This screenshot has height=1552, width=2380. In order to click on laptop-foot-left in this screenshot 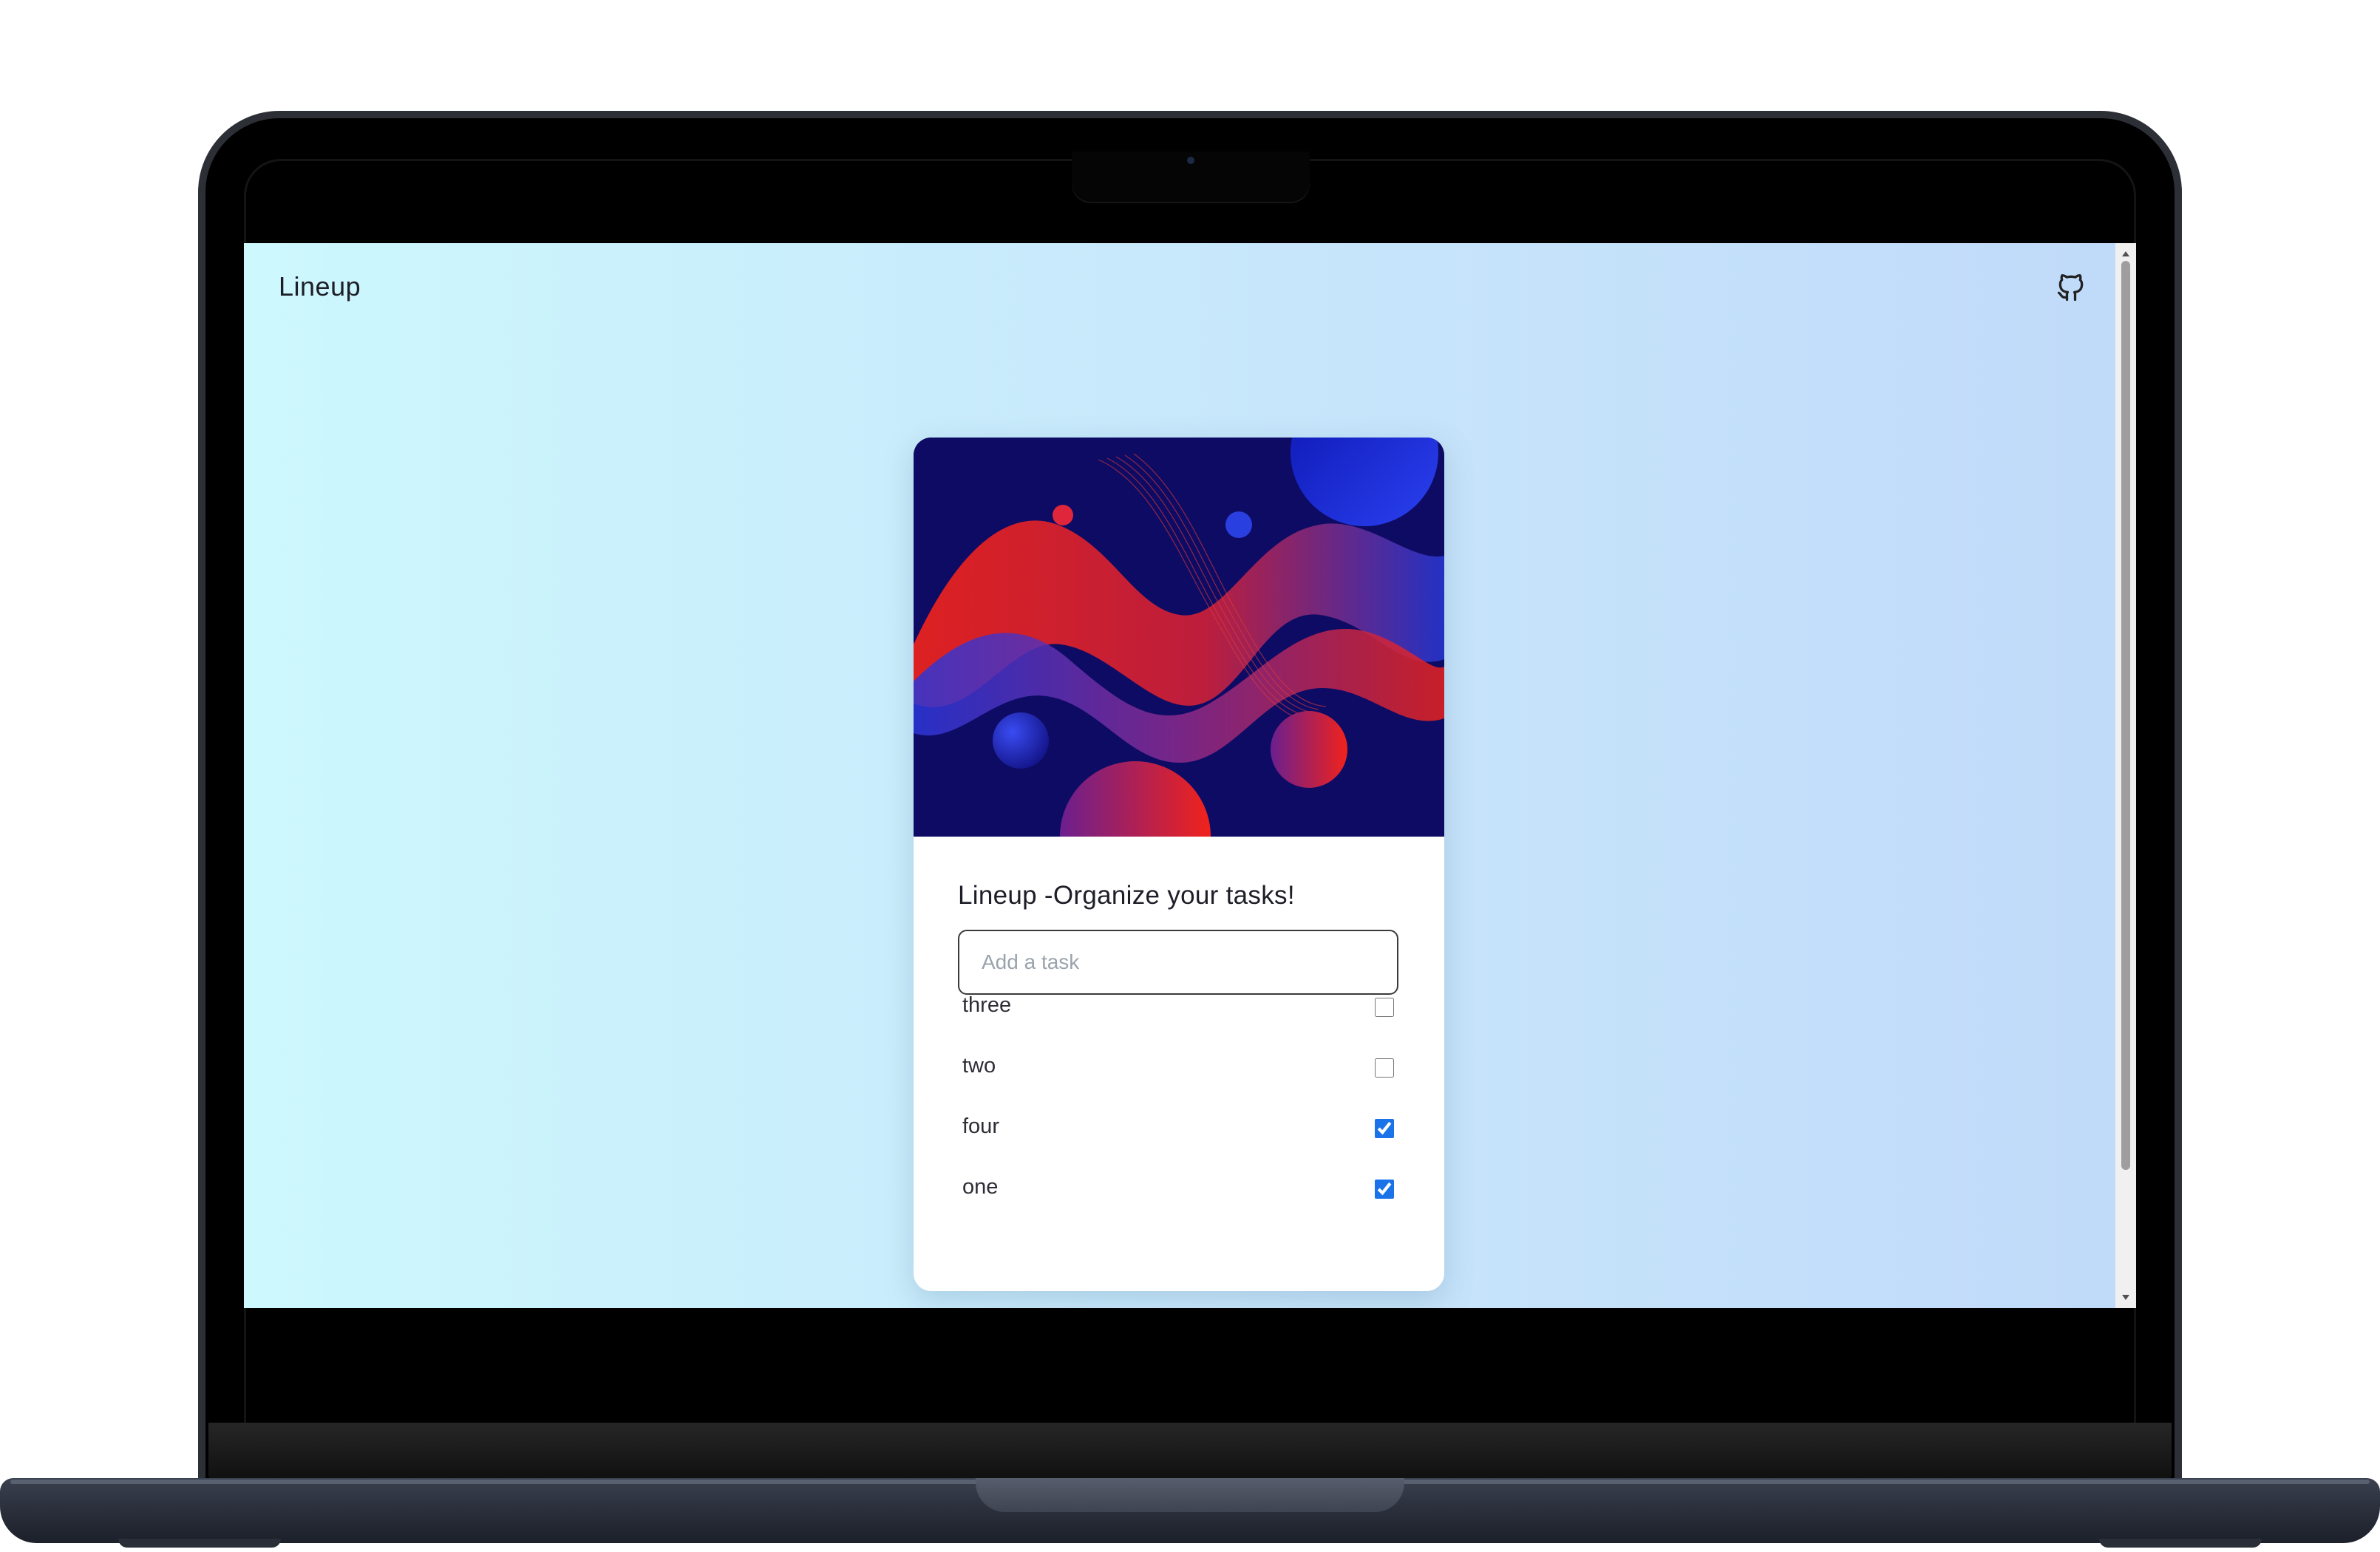, I will do `click(199, 1543)`.